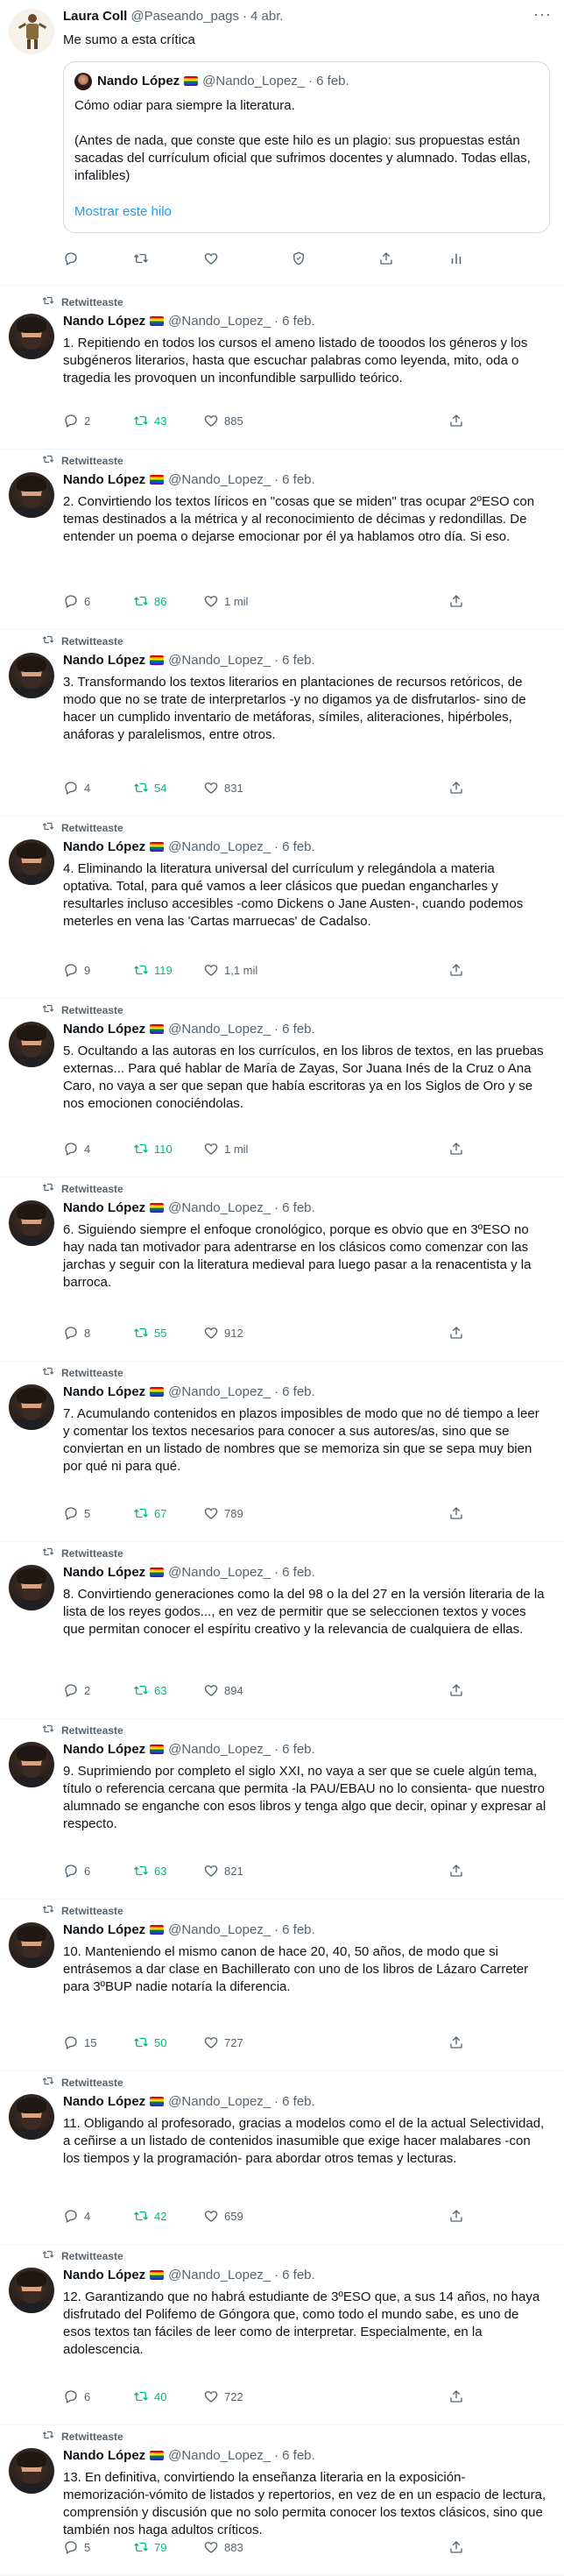 The width and height of the screenshot is (564, 2576). I want to click on retweet-button: 67, so click(149, 1513).